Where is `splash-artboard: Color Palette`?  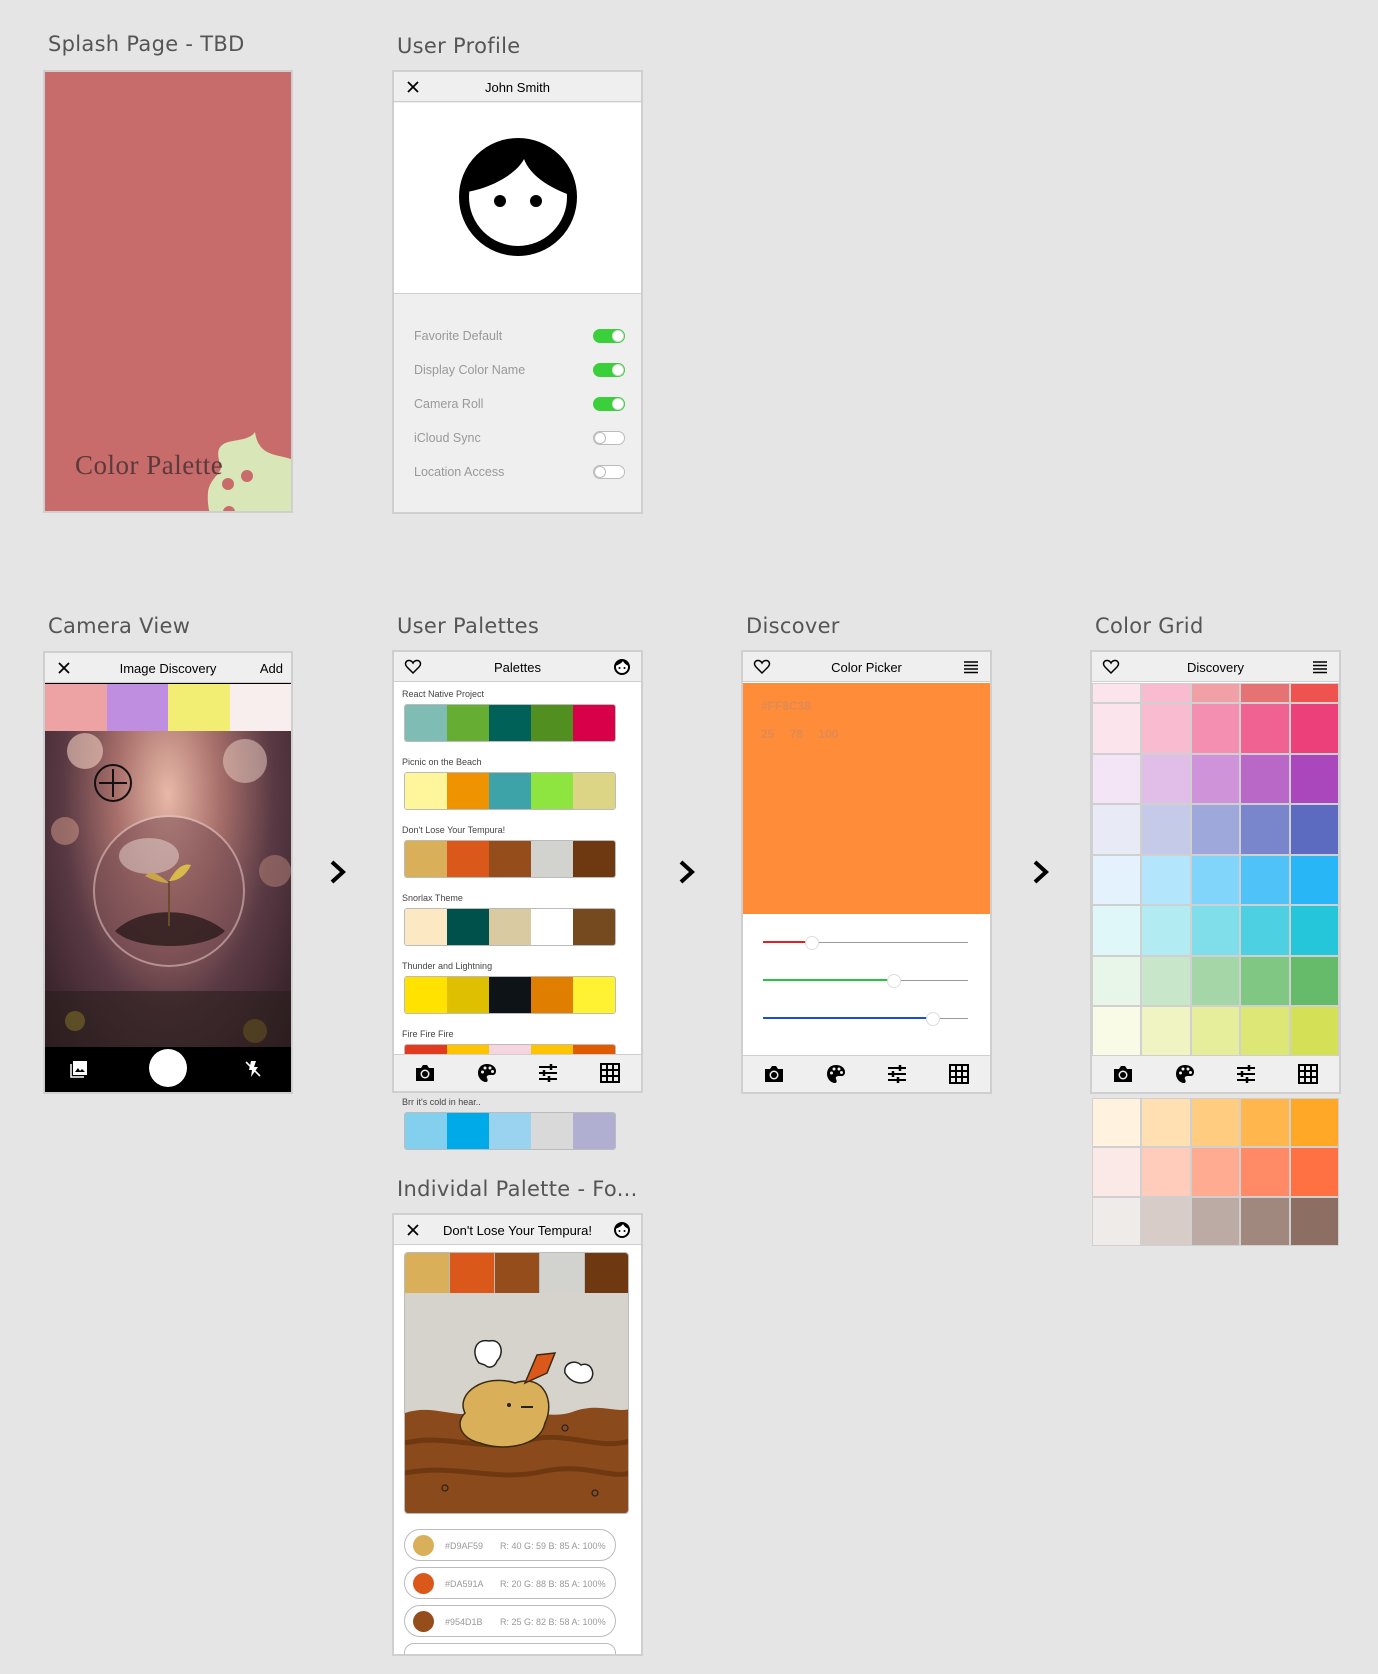 splash-artboard: Color Palette is located at coordinates (168, 291).